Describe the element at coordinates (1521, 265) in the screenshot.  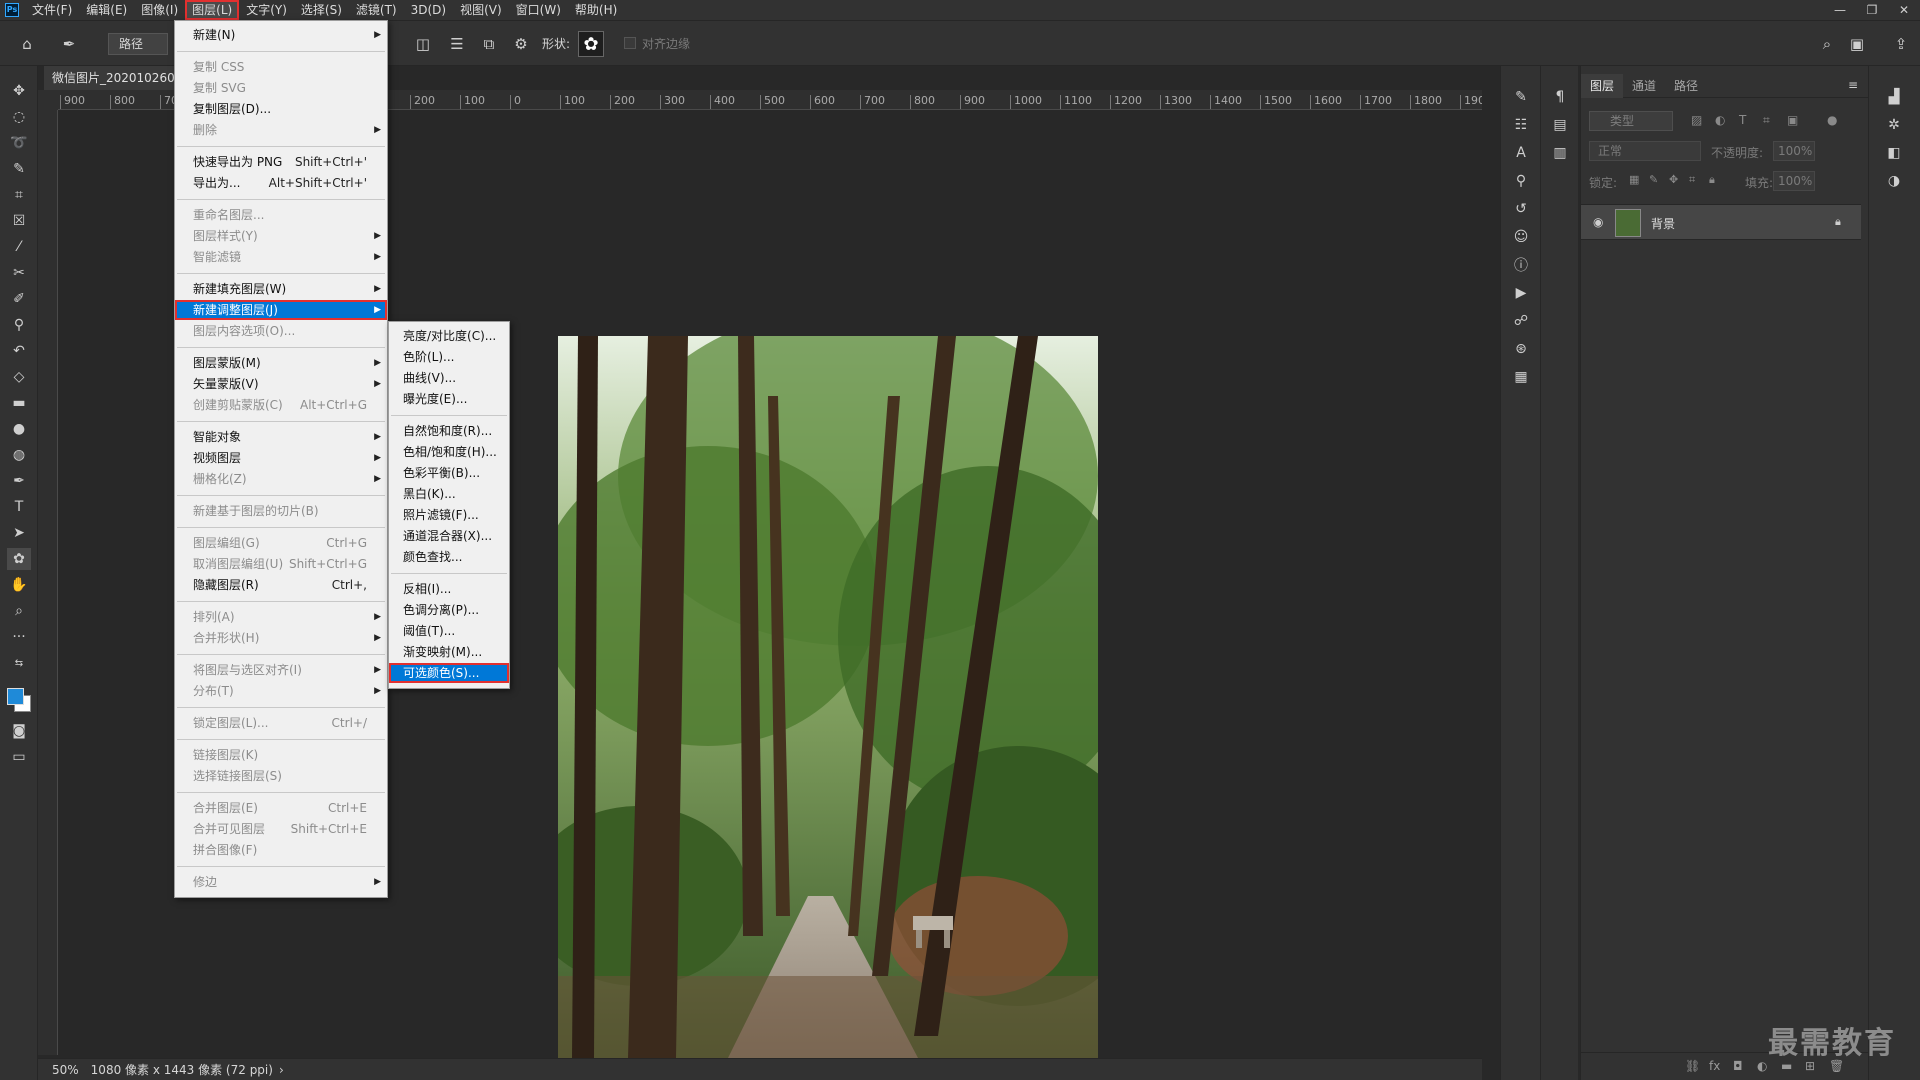
I see `info-icon: ⓘ` at that location.